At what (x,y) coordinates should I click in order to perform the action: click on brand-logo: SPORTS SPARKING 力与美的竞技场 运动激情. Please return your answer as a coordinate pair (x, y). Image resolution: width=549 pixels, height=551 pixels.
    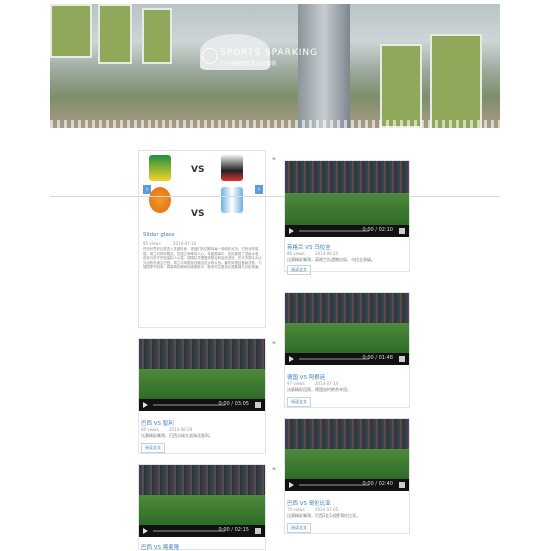
    Looking at the image, I should click on (260, 57).